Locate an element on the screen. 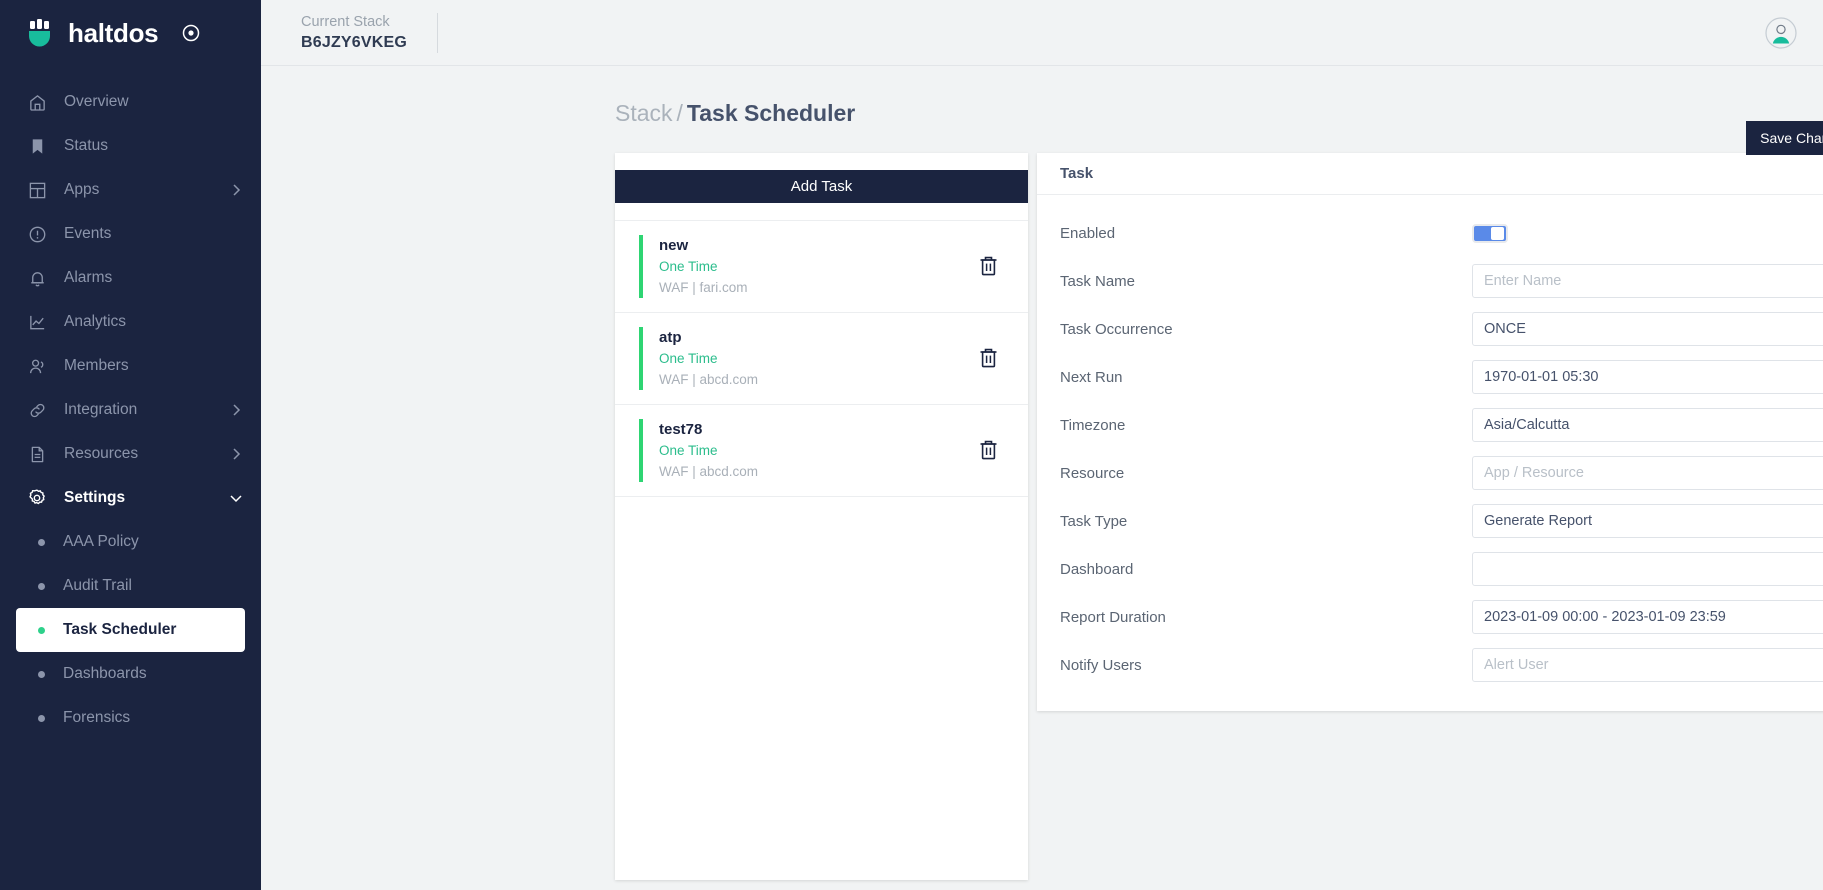 The image size is (1823, 890). sidebar-item-label: Events is located at coordinates (88, 233).